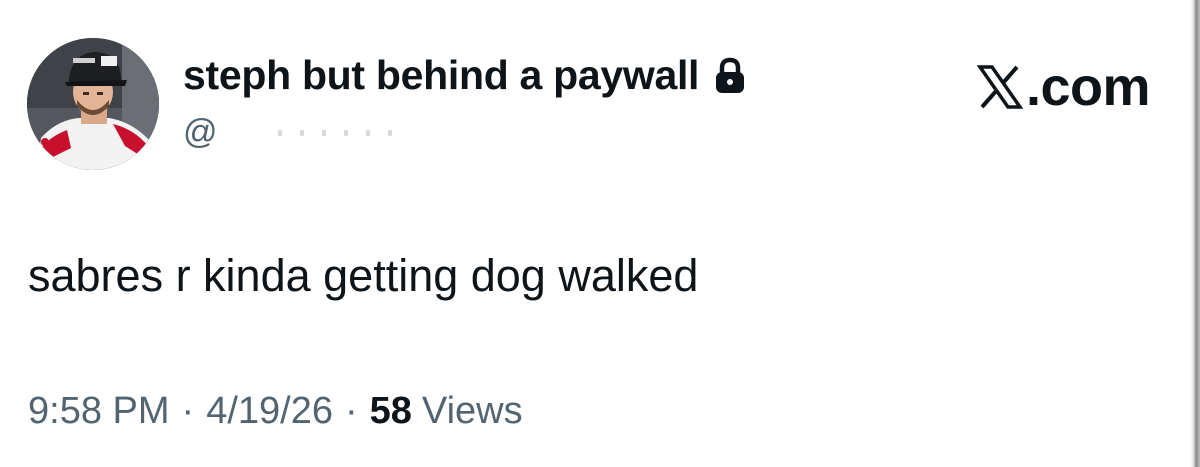 The image size is (1200, 467). I want to click on views-label: Views, so click(472, 411).